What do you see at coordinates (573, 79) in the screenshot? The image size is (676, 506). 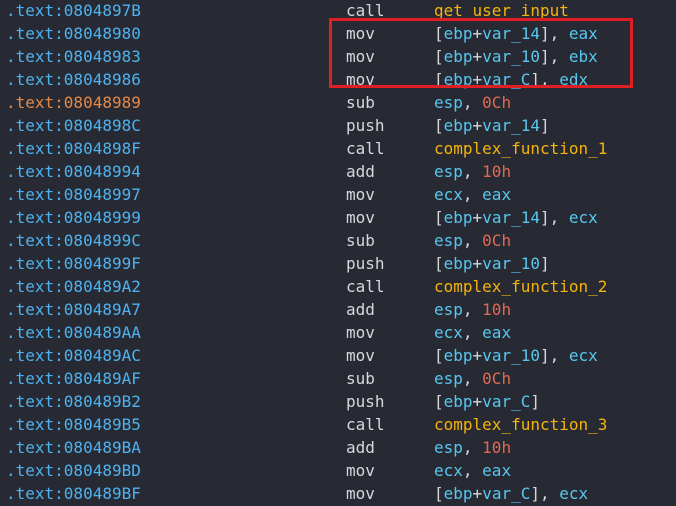 I see `operand-register: edx` at bounding box center [573, 79].